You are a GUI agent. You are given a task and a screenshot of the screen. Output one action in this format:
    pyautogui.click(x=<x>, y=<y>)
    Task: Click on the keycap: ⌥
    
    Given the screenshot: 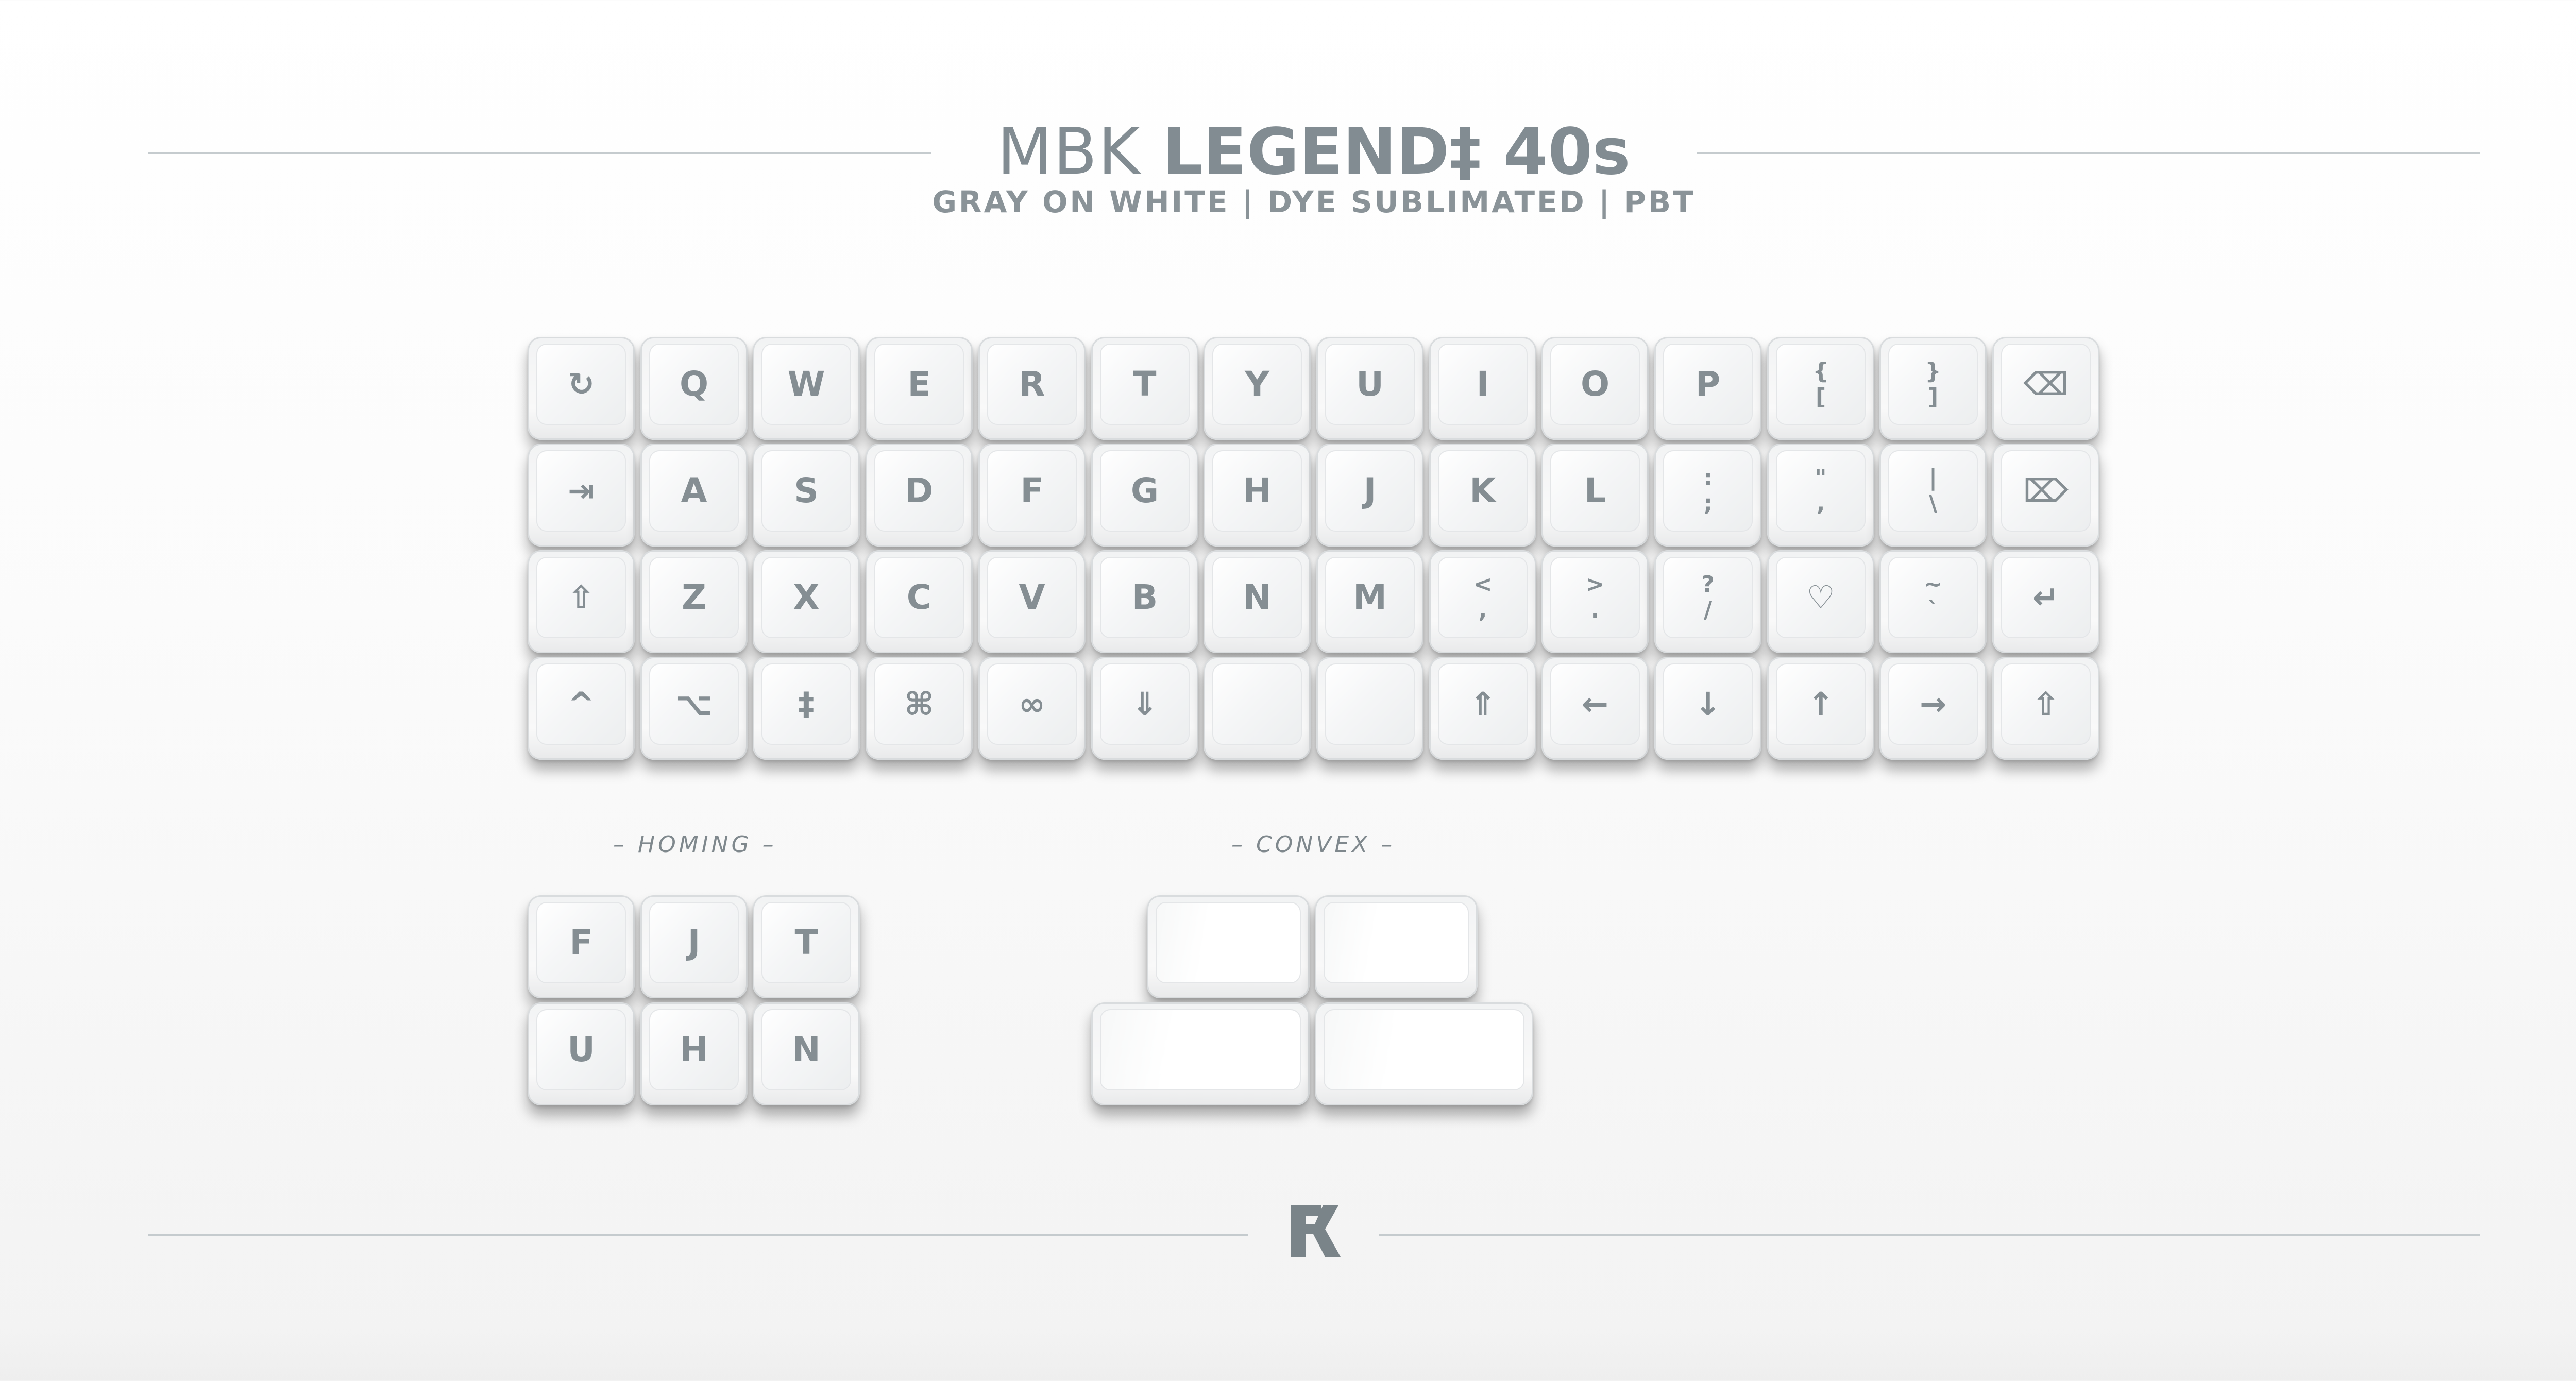 What is the action you would take?
    pyautogui.click(x=694, y=708)
    